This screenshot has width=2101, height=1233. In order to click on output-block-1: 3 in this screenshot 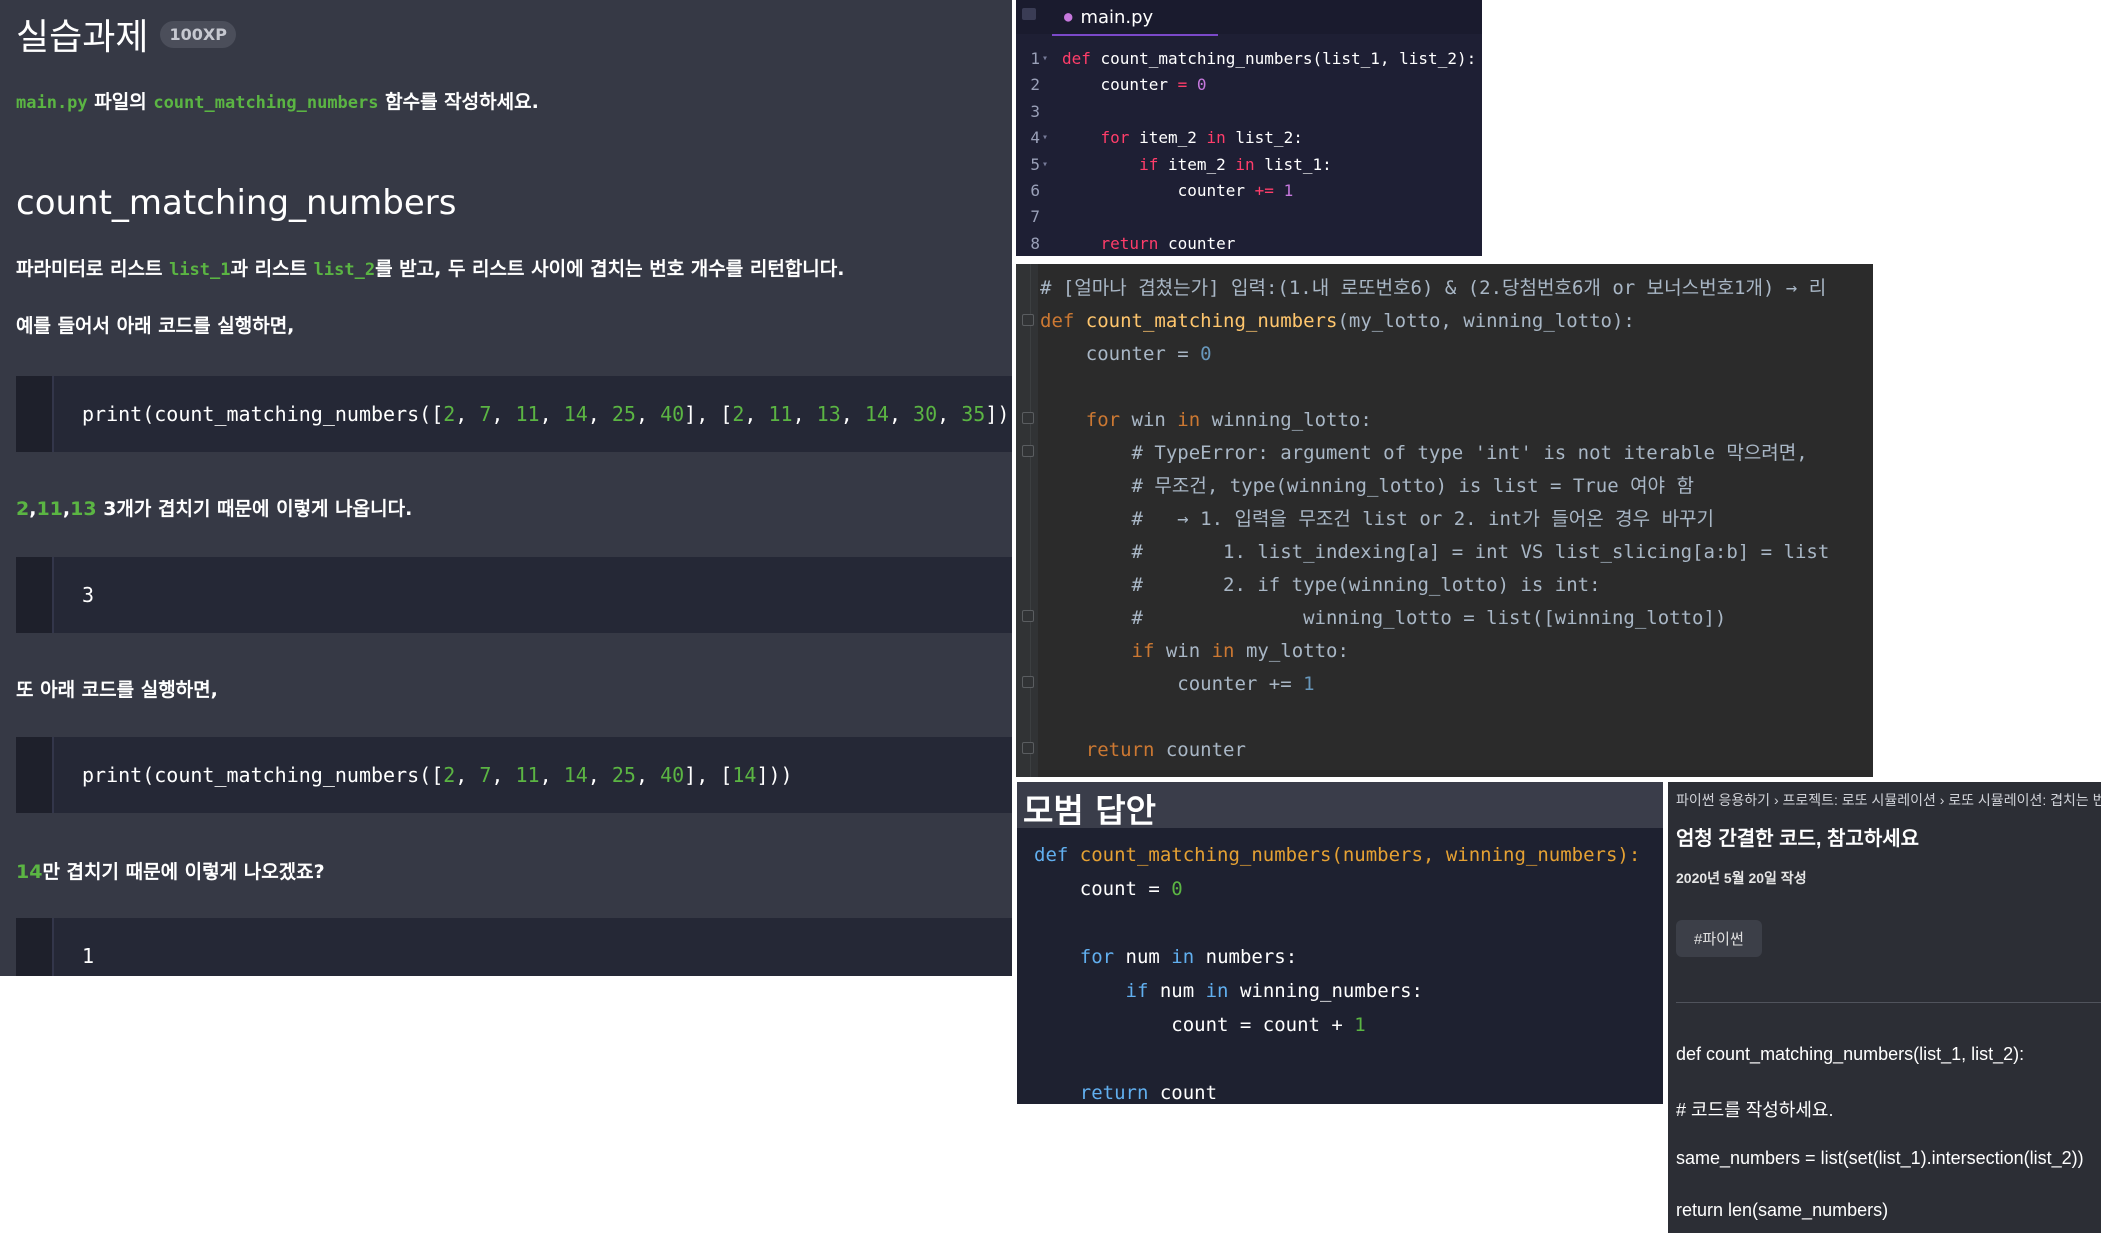, I will do `click(514, 595)`.